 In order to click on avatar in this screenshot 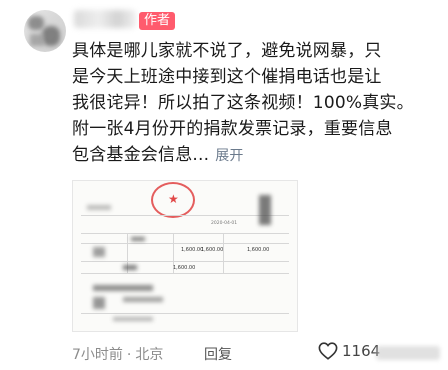, I will do `click(45, 31)`.